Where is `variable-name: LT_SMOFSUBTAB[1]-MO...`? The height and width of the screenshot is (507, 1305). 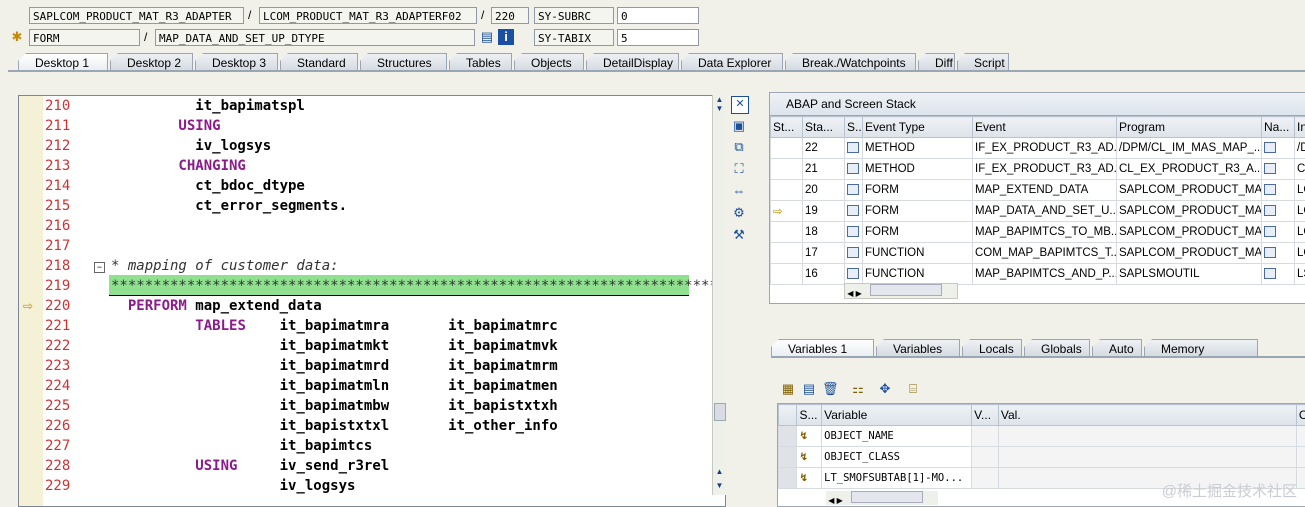
variable-name: LT_SMOFSUBTAB[1]-MO... is located at coordinates (897, 478).